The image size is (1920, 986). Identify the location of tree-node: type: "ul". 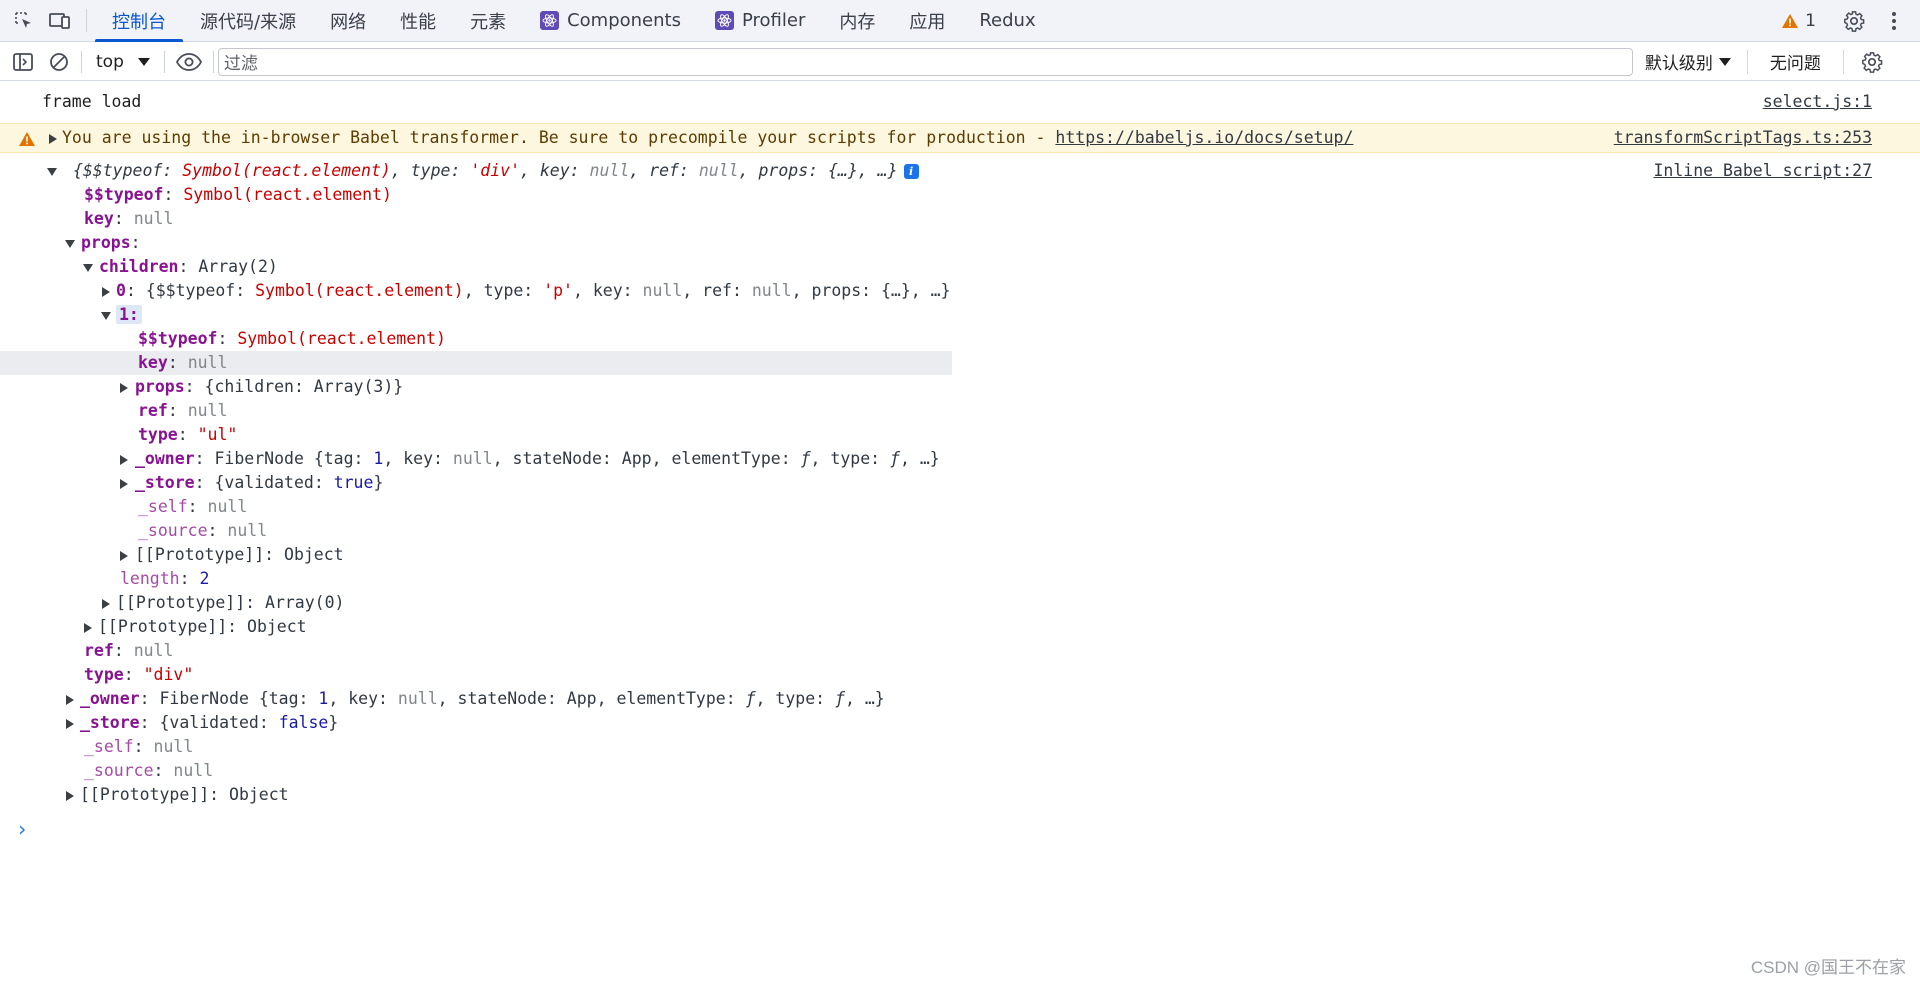
(188, 434).